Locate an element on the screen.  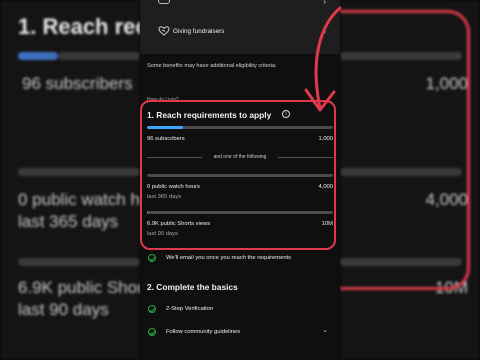
giving-fundraisers-label: Giving fundraisers is located at coordinates (199, 31).